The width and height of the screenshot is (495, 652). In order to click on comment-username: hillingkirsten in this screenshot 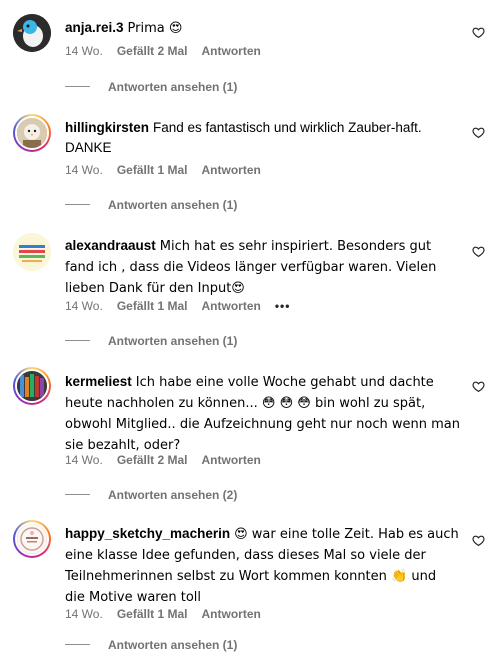, I will do `click(107, 127)`.